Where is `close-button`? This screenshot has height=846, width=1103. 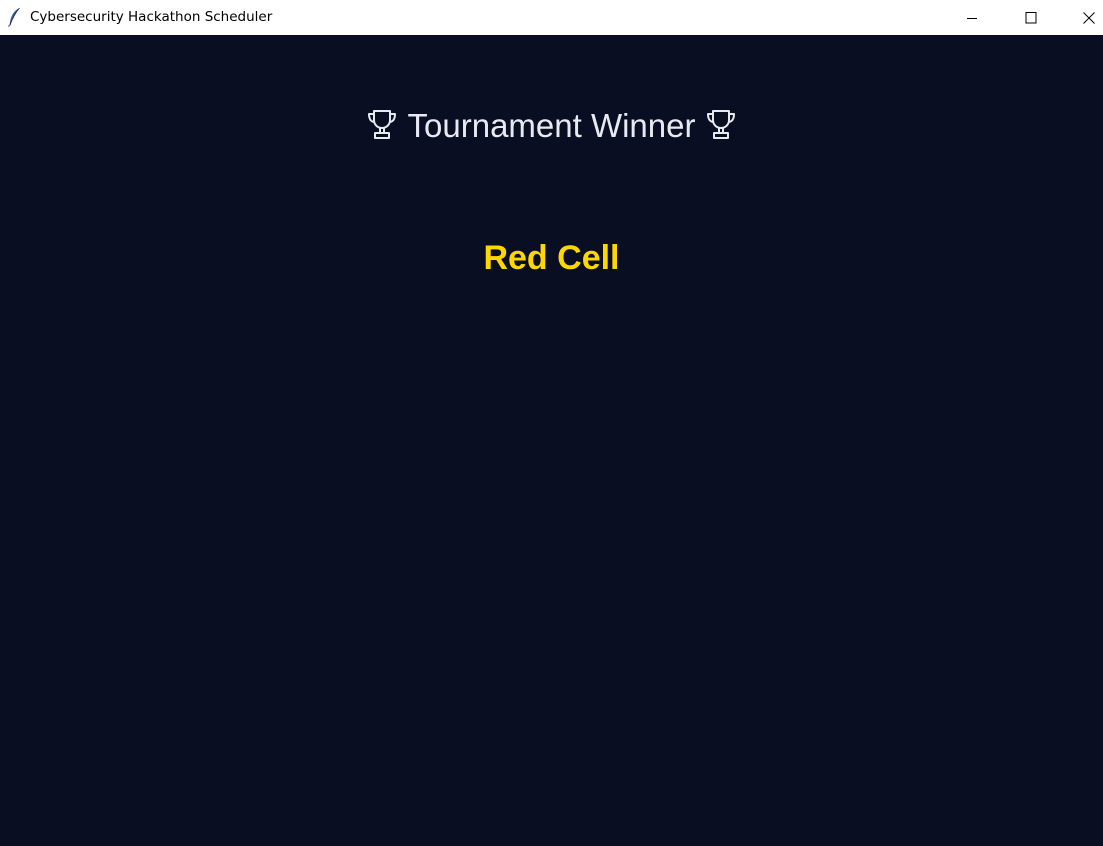 close-button is located at coordinates (1084, 17).